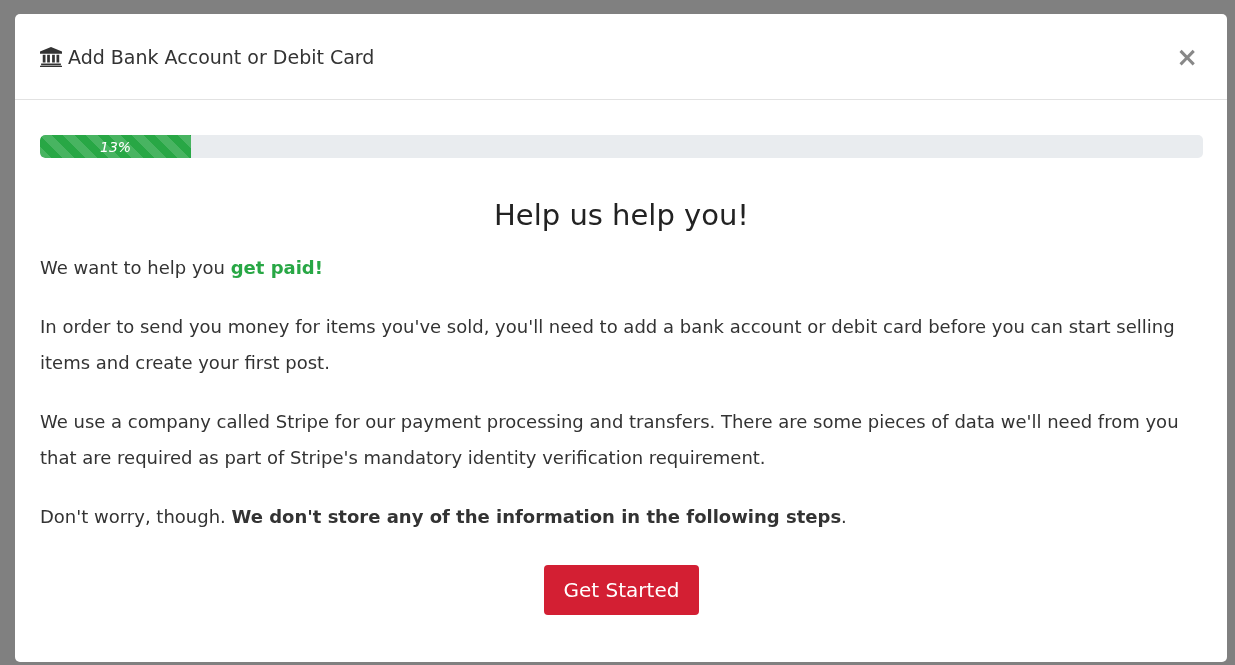 Image resolution: width=1235 pixels, height=665 pixels. What do you see at coordinates (182, 268) in the screenshot?
I see `paragraph: We want to help you get paid!` at bounding box center [182, 268].